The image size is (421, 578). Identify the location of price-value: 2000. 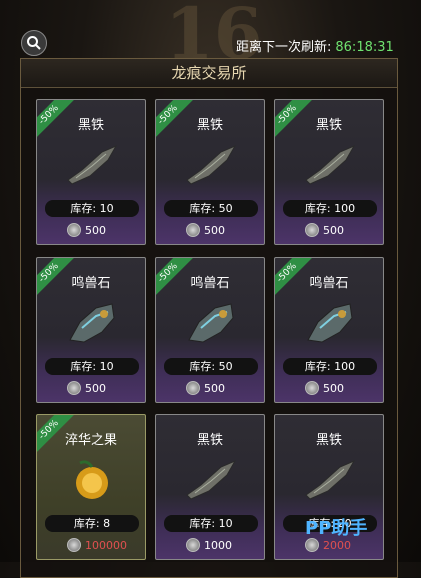
(337, 545).